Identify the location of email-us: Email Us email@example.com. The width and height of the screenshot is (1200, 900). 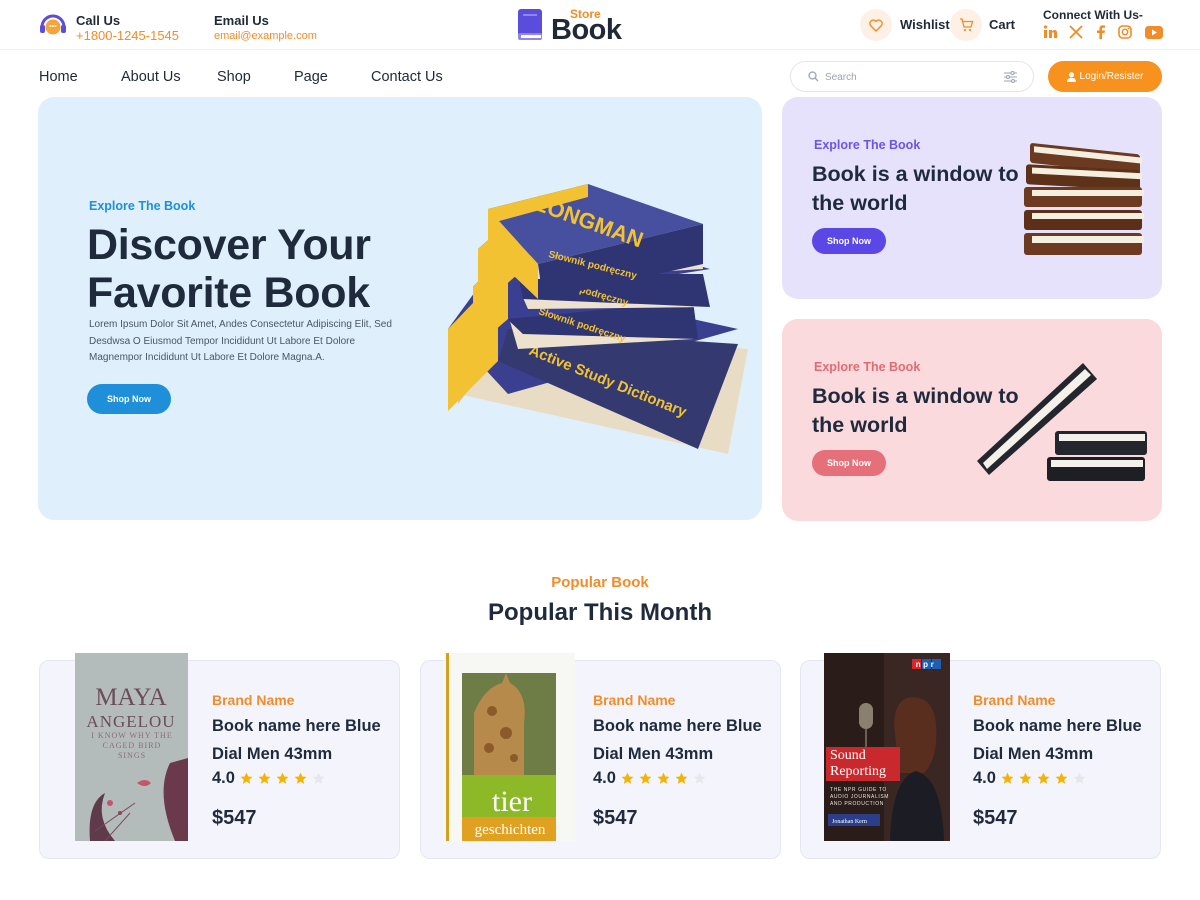
(265, 28).